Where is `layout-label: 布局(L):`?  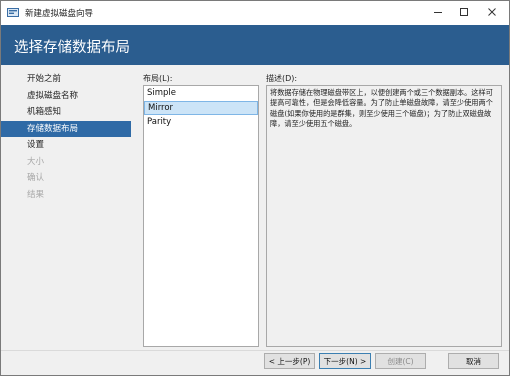 layout-label: 布局(L): is located at coordinates (158, 78).